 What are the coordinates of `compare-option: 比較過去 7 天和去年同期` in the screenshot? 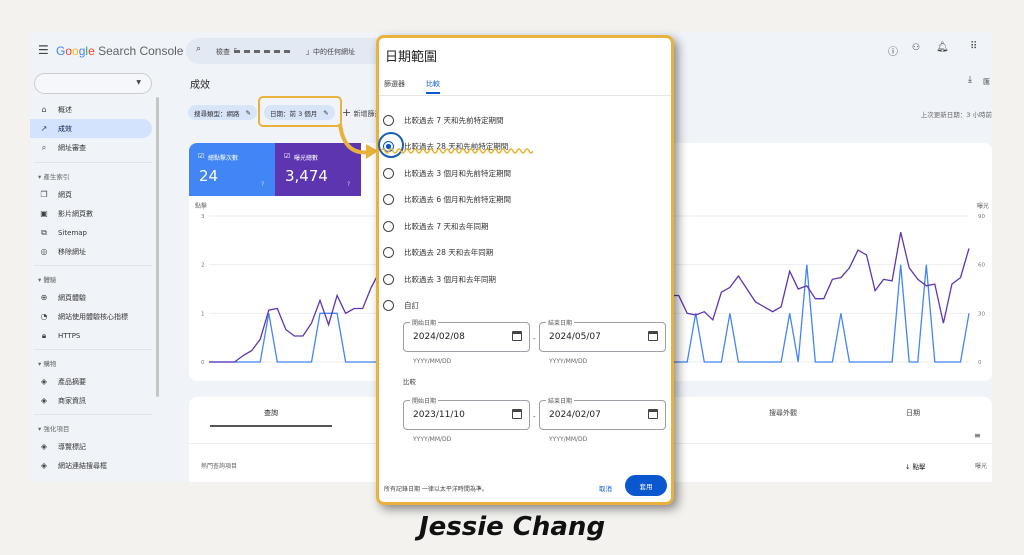 It's located at (436, 226).